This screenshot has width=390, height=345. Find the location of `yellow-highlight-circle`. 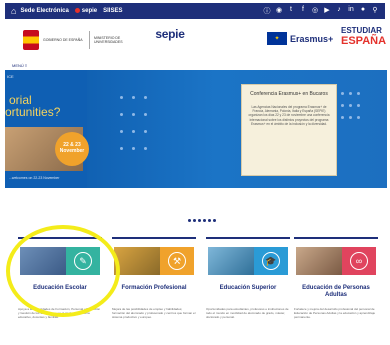

yellow-highlight-circle is located at coordinates (63, 271).